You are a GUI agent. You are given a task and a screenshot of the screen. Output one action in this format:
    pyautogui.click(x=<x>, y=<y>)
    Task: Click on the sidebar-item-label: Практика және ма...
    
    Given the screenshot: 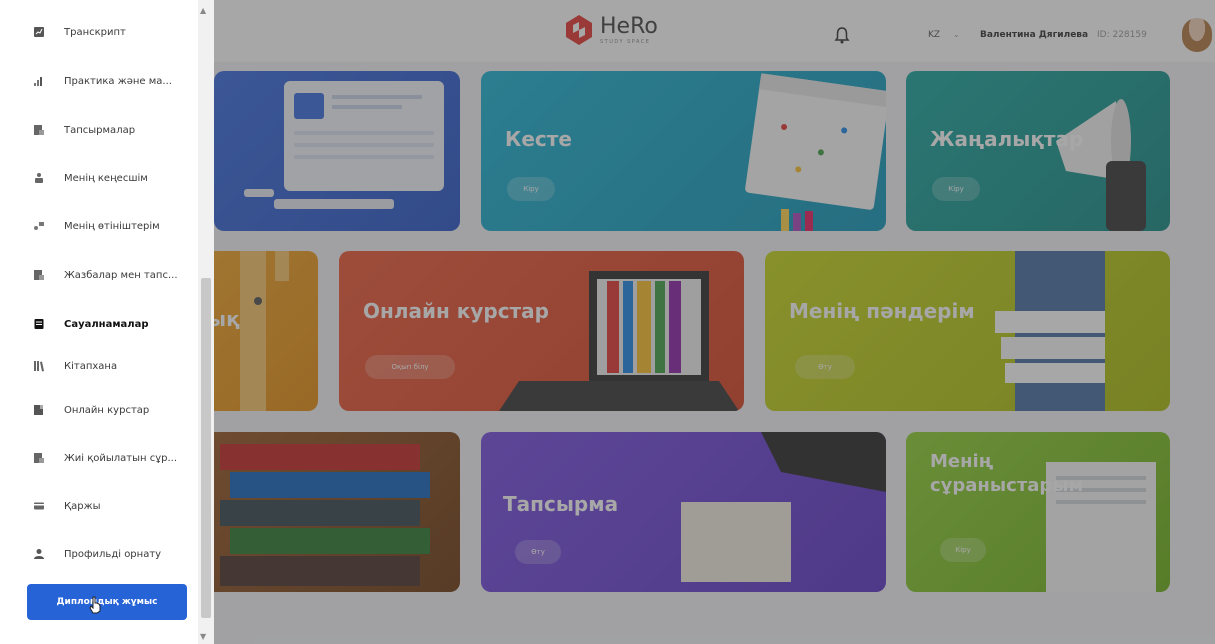 What is the action you would take?
    pyautogui.click(x=118, y=81)
    